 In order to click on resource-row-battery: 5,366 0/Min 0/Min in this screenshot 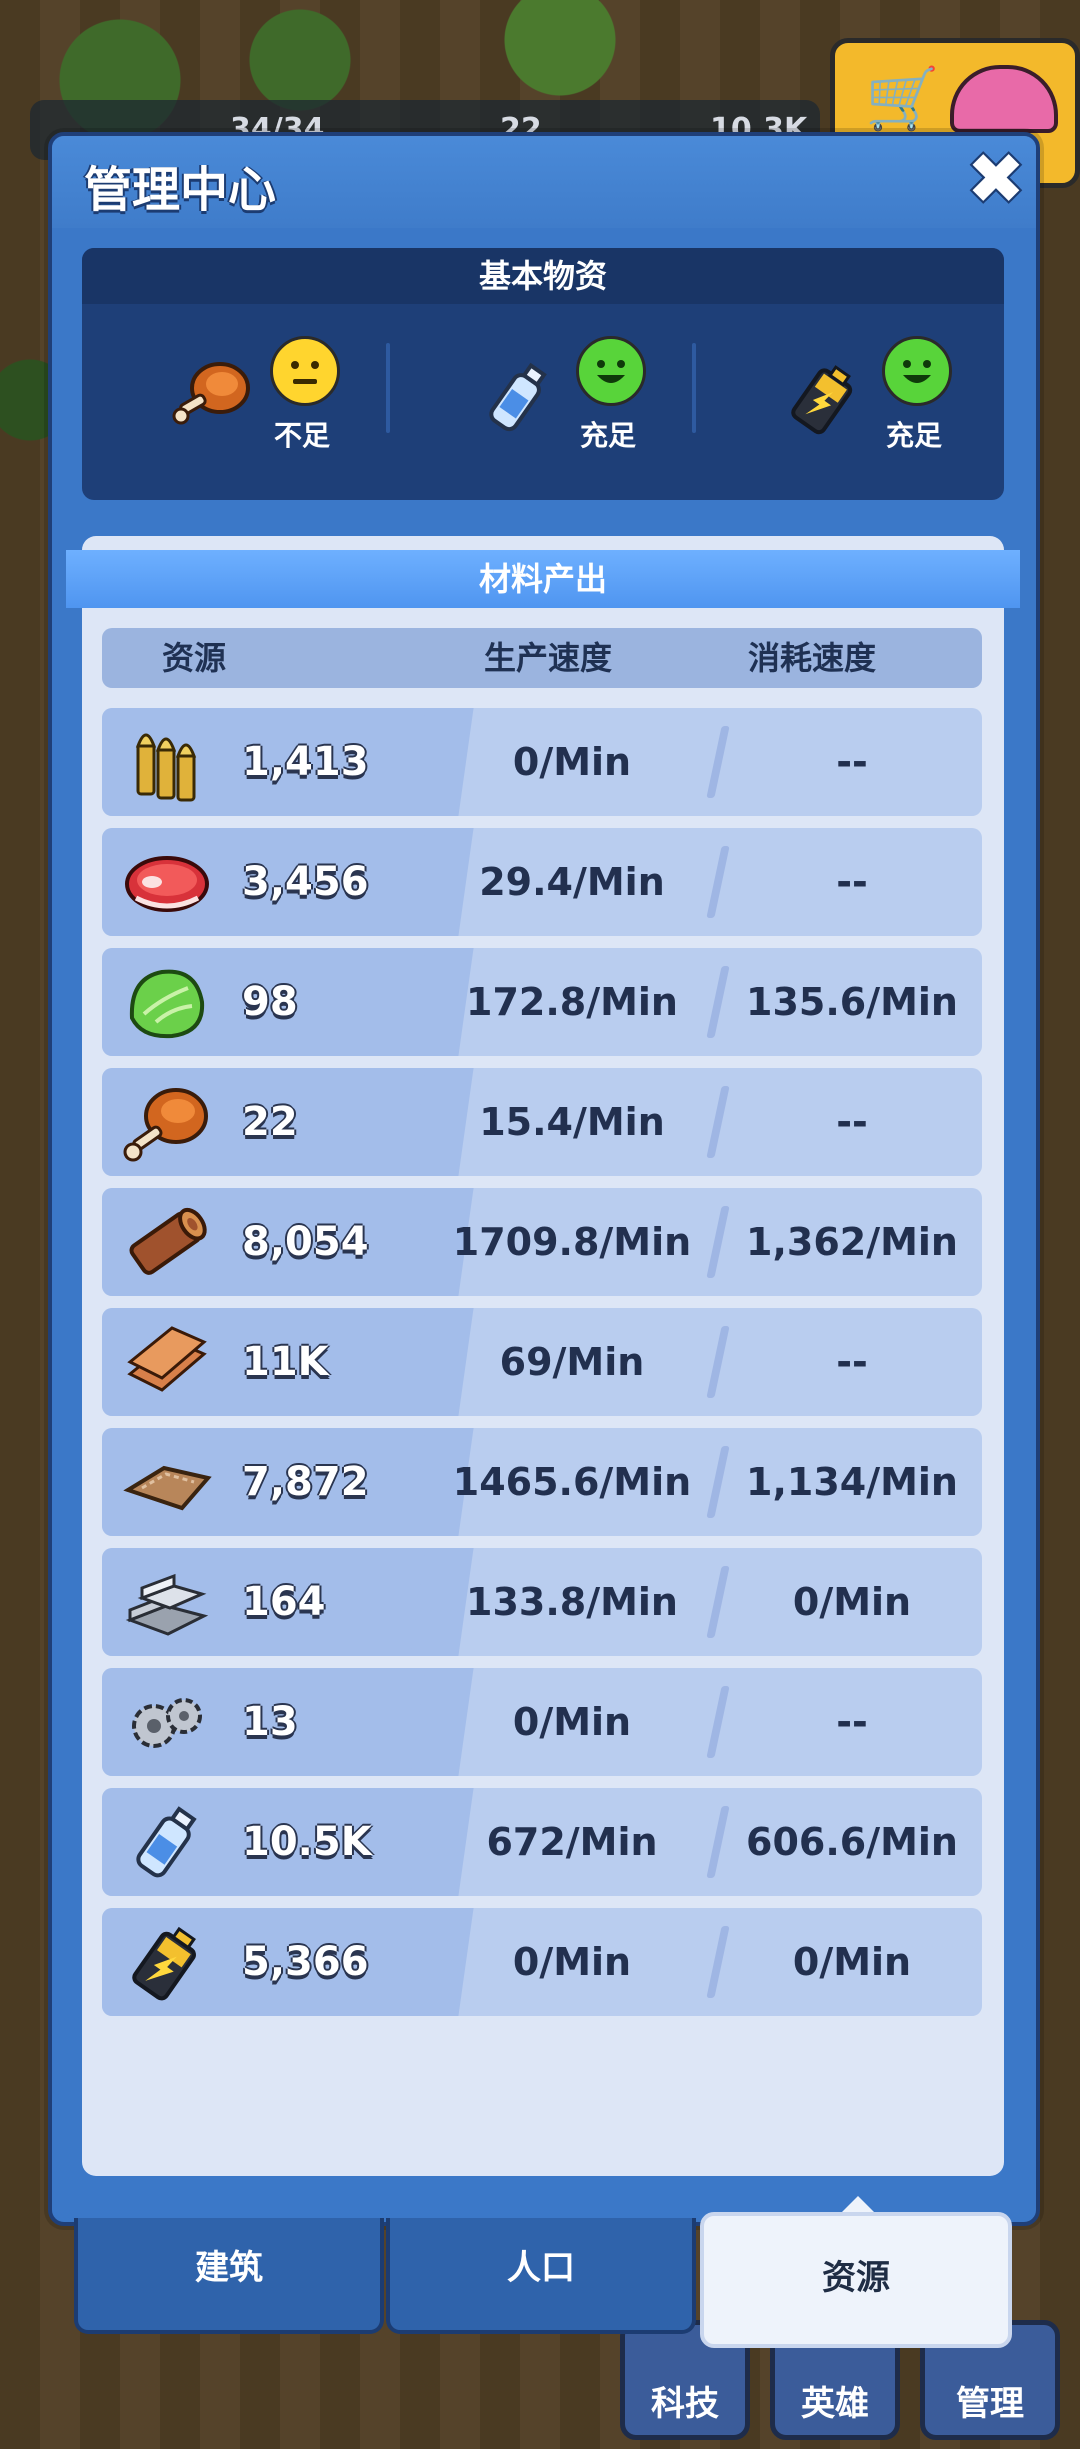, I will do `click(542, 1962)`.